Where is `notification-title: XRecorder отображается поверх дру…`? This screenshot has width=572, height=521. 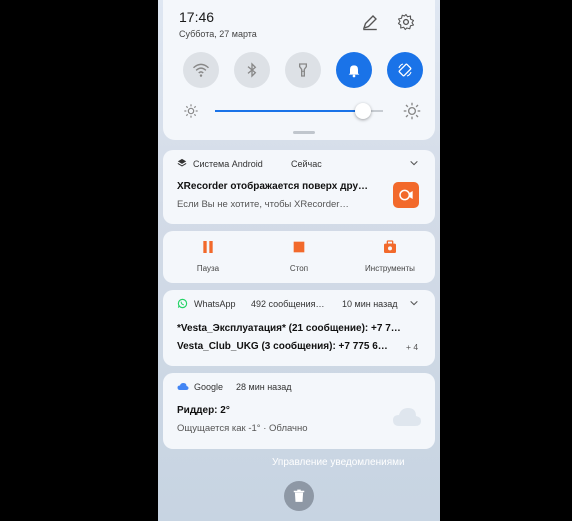 notification-title: XRecorder отображается поверх дру… is located at coordinates (273, 186).